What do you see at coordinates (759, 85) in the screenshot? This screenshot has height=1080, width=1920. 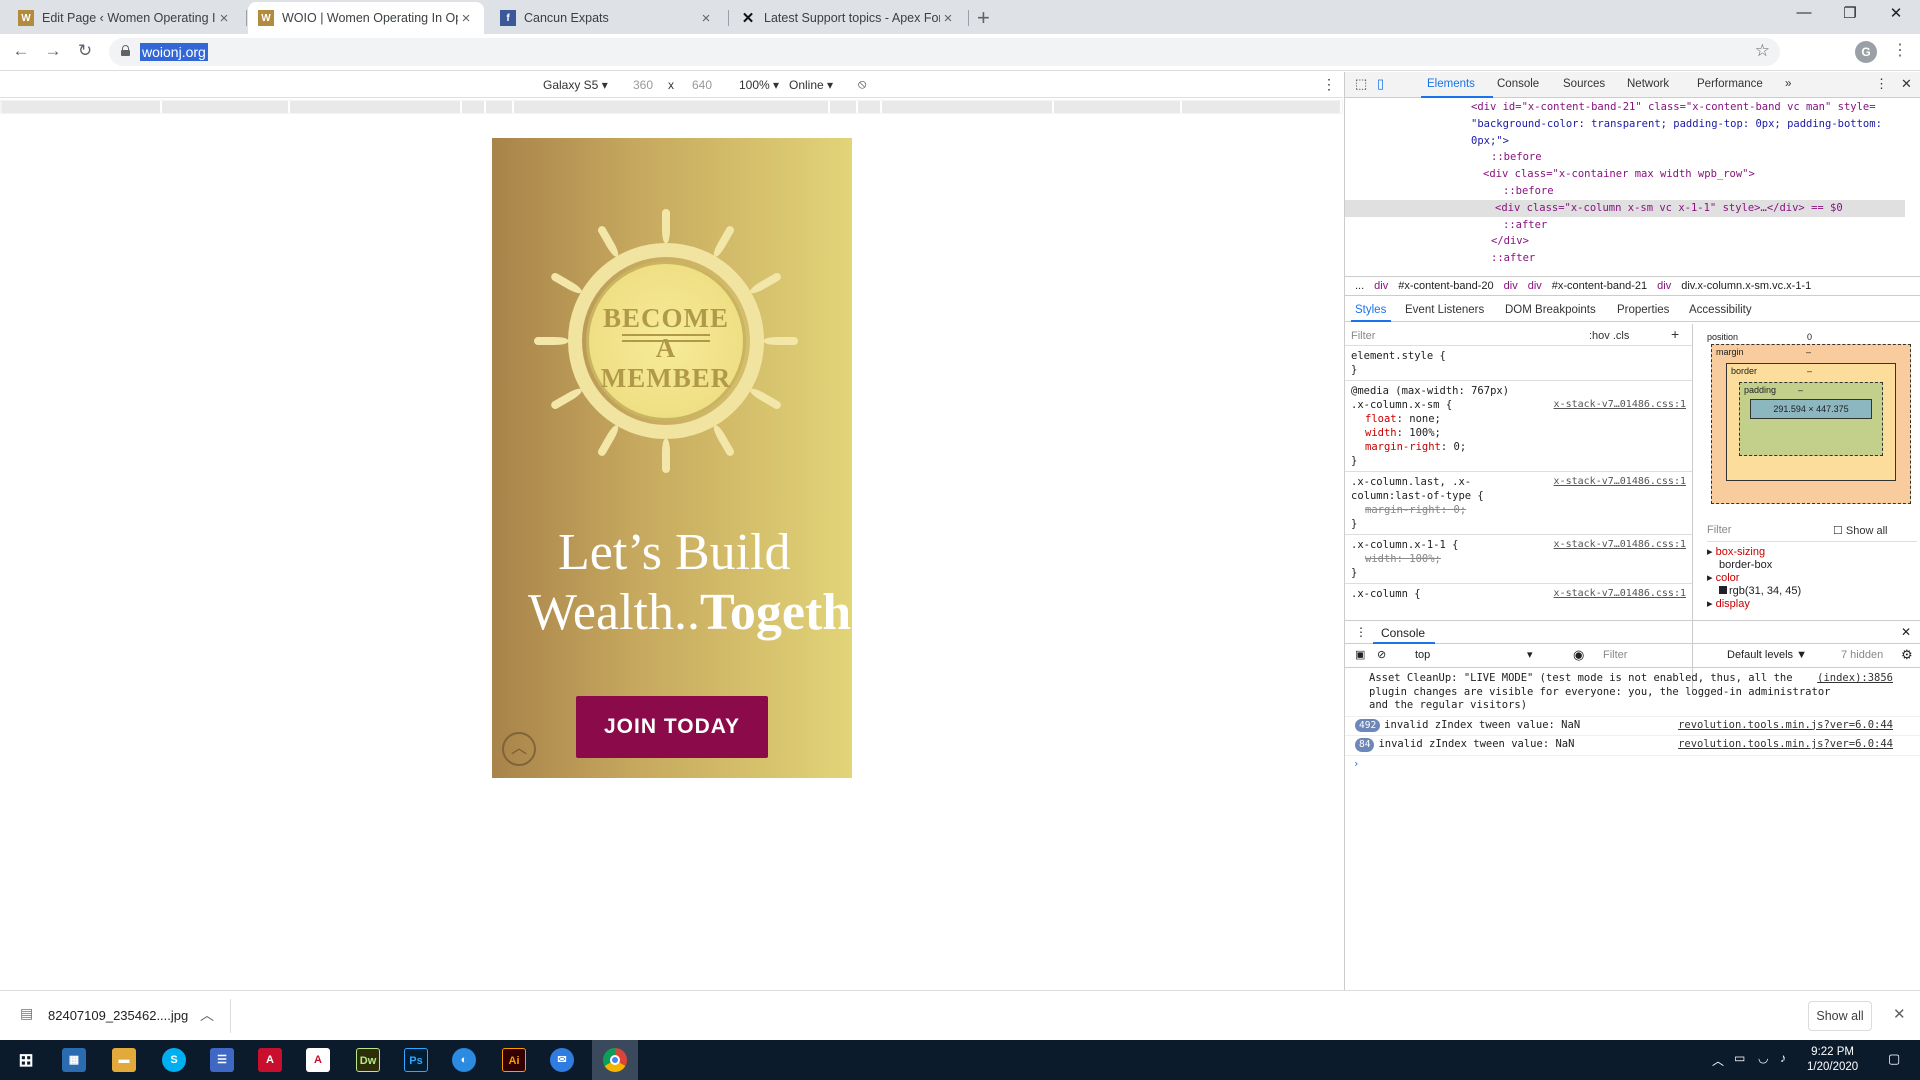 I see `zoom-select: 100% ▾` at bounding box center [759, 85].